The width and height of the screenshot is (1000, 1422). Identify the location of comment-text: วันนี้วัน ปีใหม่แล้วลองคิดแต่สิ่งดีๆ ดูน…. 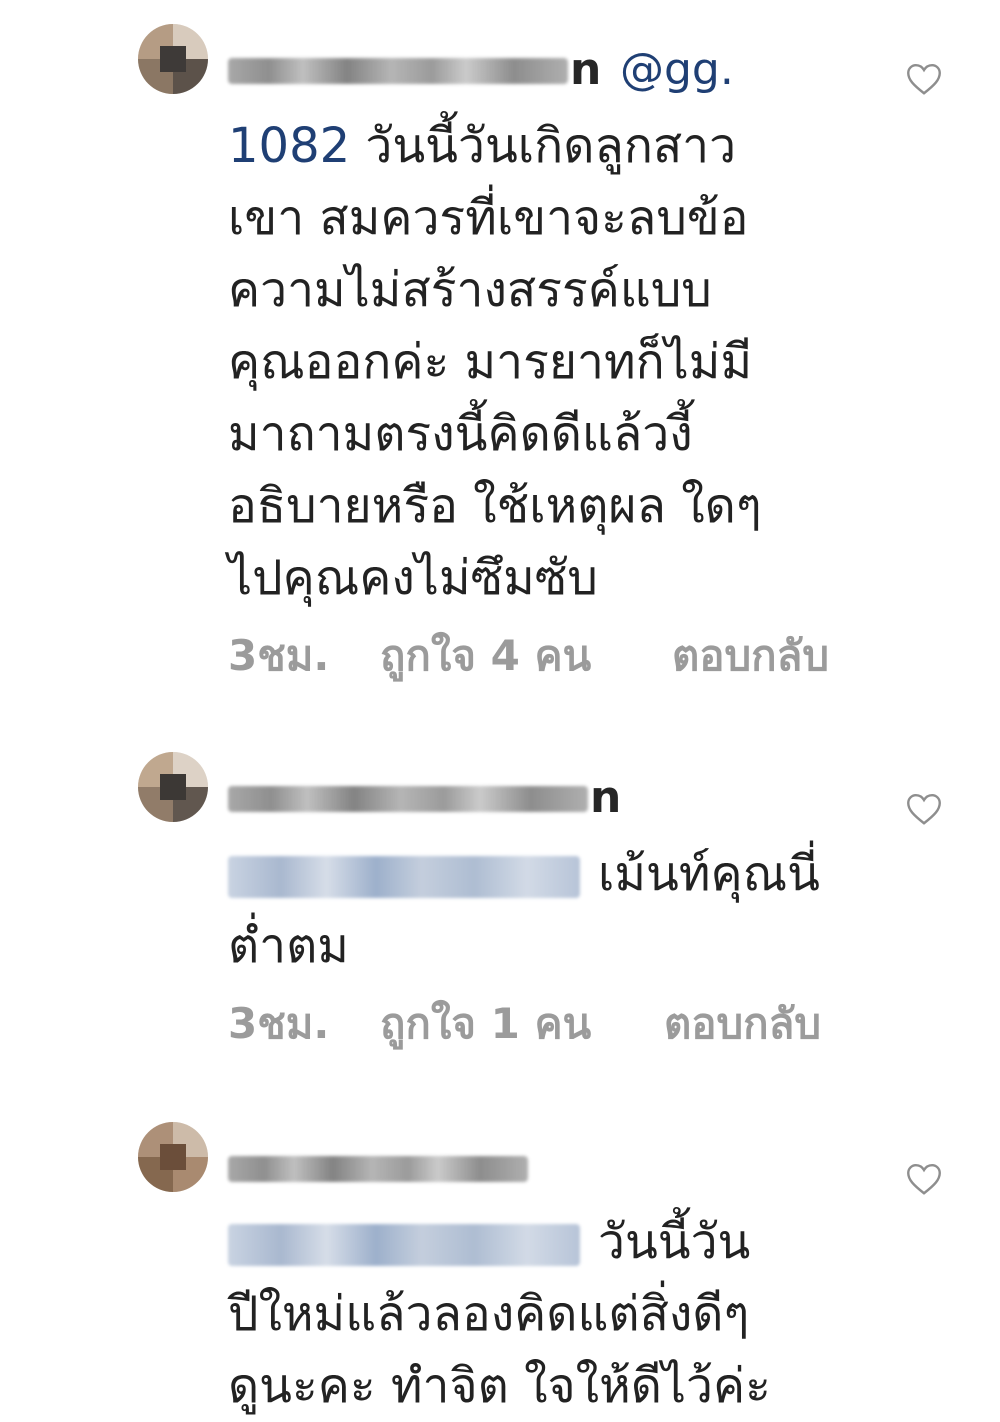
(558, 1314).